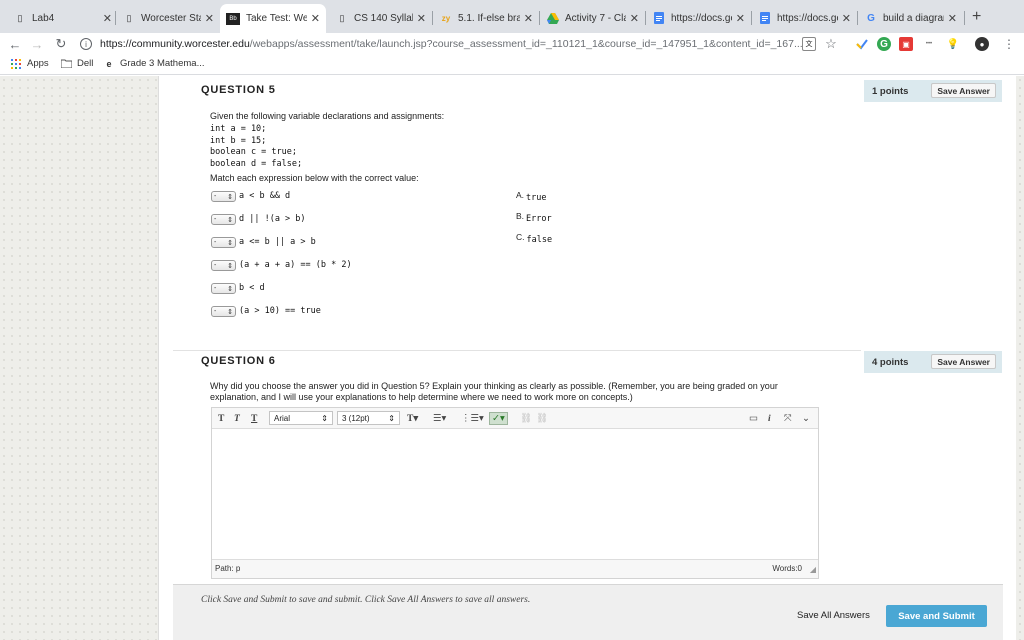 The image size is (1024, 640). I want to click on extension-icon: •••, so click(929, 44).